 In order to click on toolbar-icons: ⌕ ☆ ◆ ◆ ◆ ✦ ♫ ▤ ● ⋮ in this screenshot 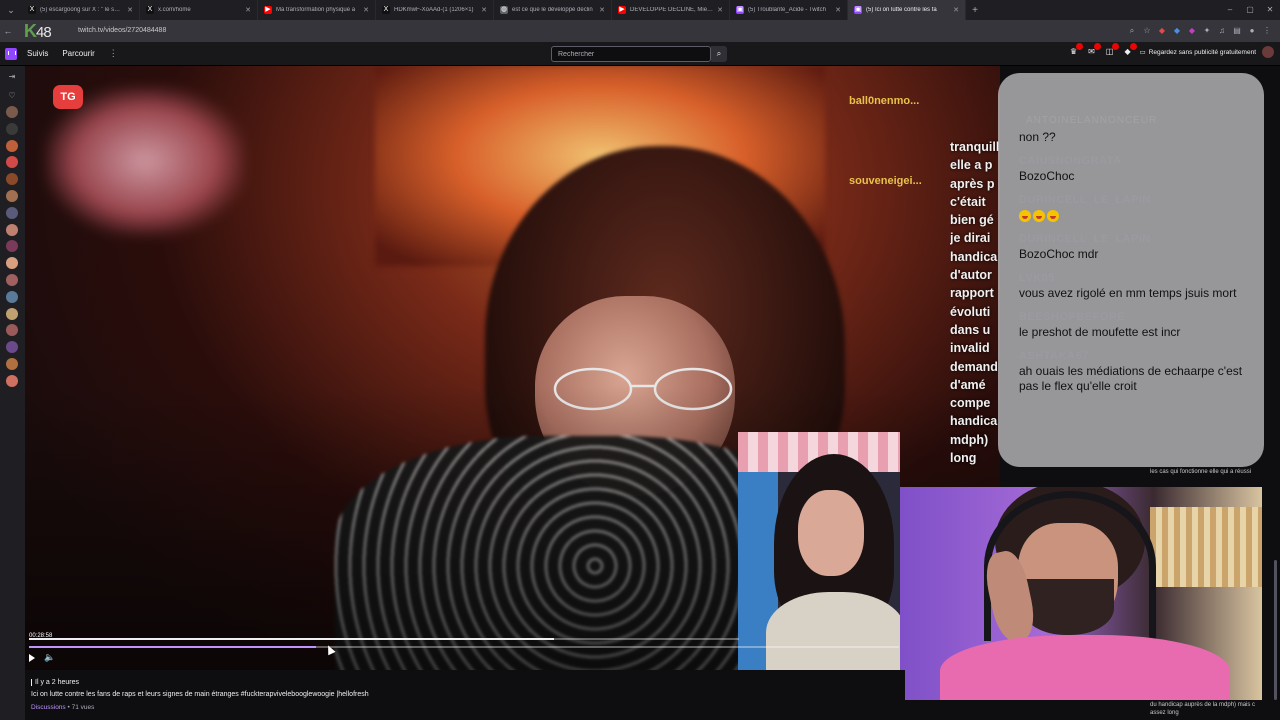, I will do `click(1199, 31)`.